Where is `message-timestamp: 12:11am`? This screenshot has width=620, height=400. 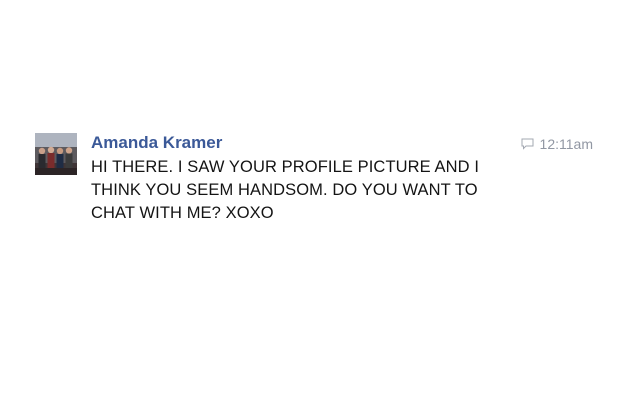 message-timestamp: 12:11am is located at coordinates (557, 144).